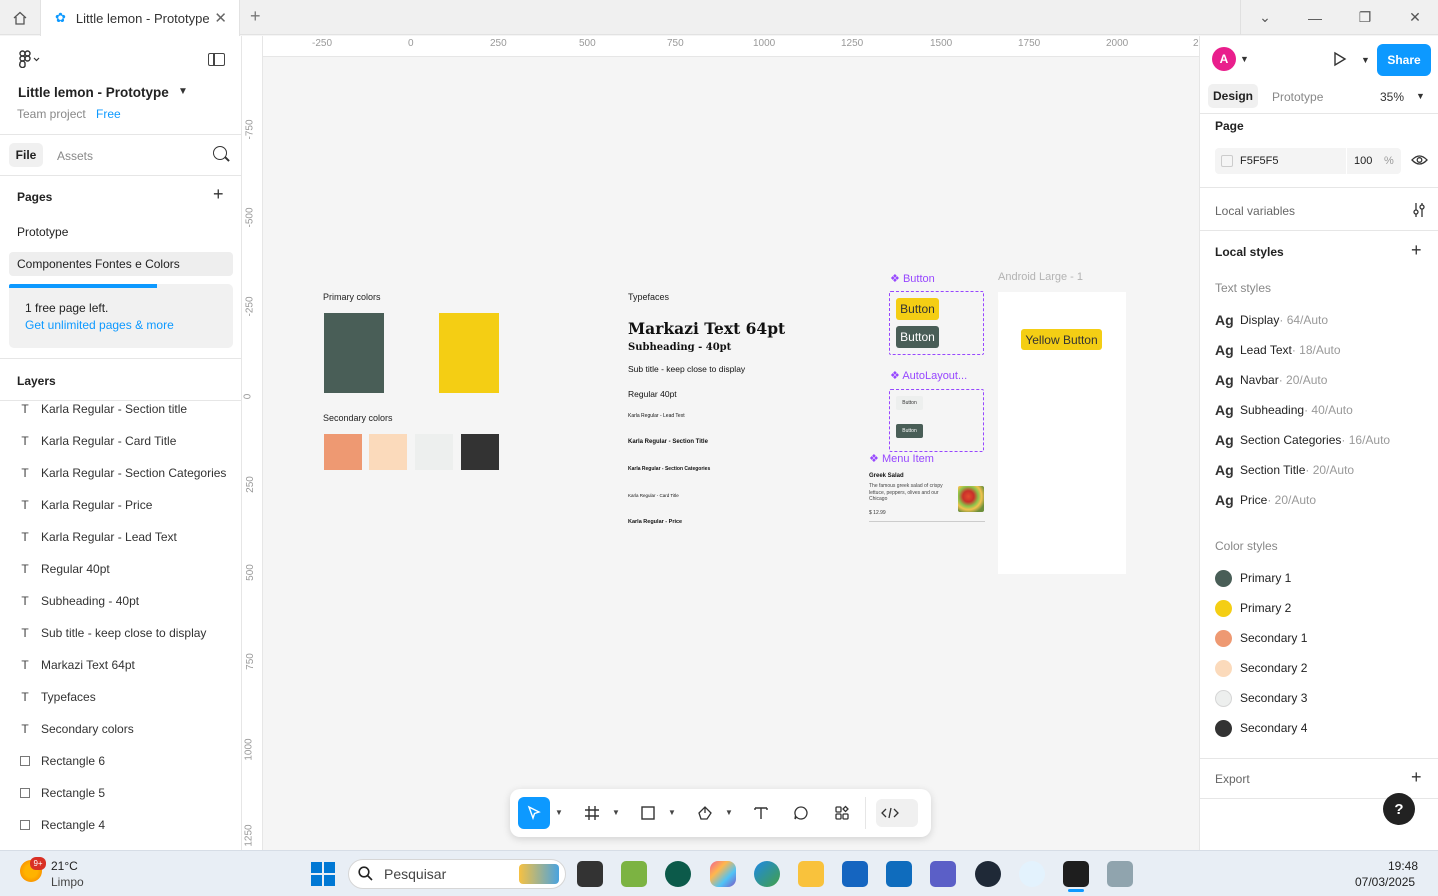 The image size is (1438, 896). What do you see at coordinates (1297, 97) in the screenshot?
I see `tab-prototype: Prototype` at bounding box center [1297, 97].